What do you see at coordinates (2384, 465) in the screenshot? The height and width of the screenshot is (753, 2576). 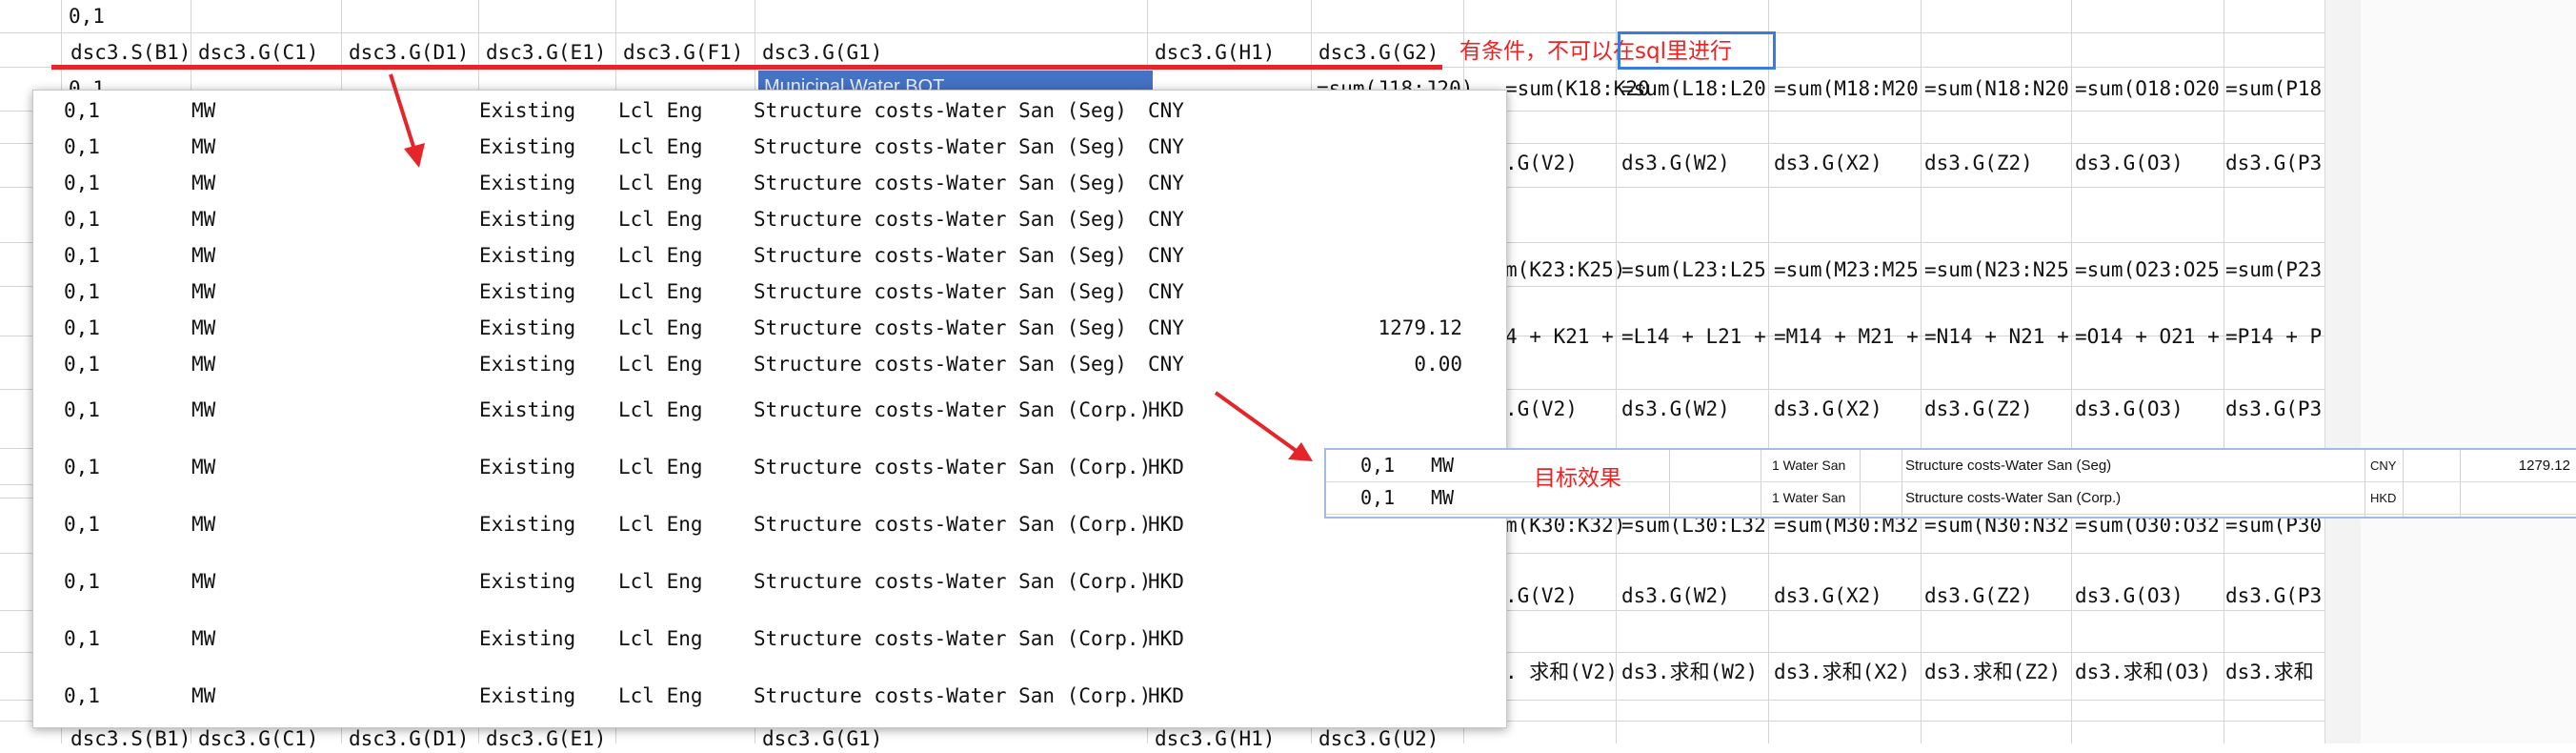 I see `target-cell-c5: CNY` at bounding box center [2384, 465].